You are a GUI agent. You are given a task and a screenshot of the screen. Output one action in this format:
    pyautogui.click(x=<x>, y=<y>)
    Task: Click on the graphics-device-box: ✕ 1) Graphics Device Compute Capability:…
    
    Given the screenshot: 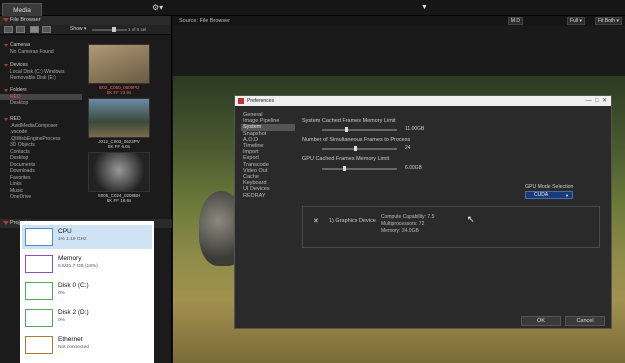 What is the action you would take?
    pyautogui.click(x=451, y=227)
    